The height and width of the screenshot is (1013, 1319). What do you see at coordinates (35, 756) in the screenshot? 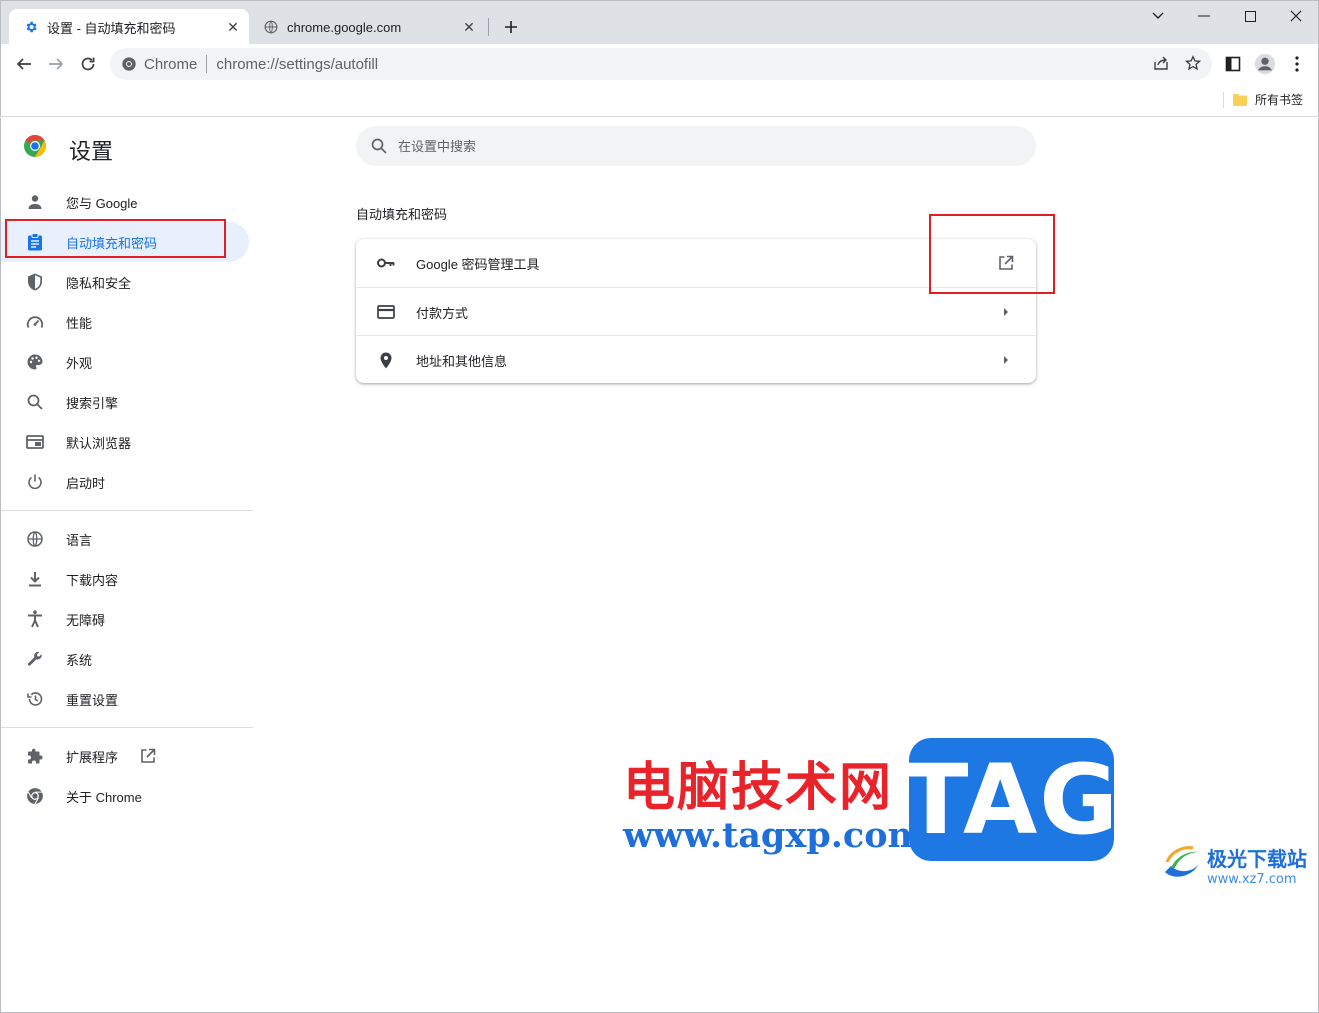
I see `puzzle-icon` at bounding box center [35, 756].